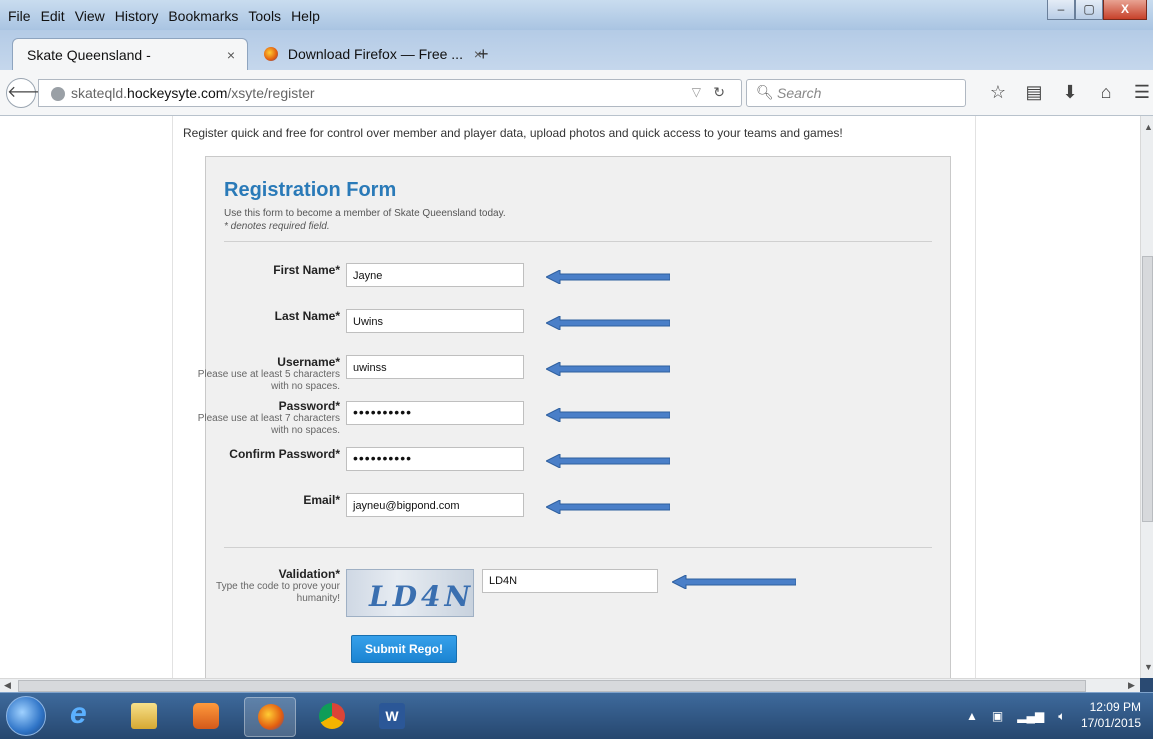 Image resolution: width=1153 pixels, height=739 pixels. I want to click on globe-icon, so click(58, 94).